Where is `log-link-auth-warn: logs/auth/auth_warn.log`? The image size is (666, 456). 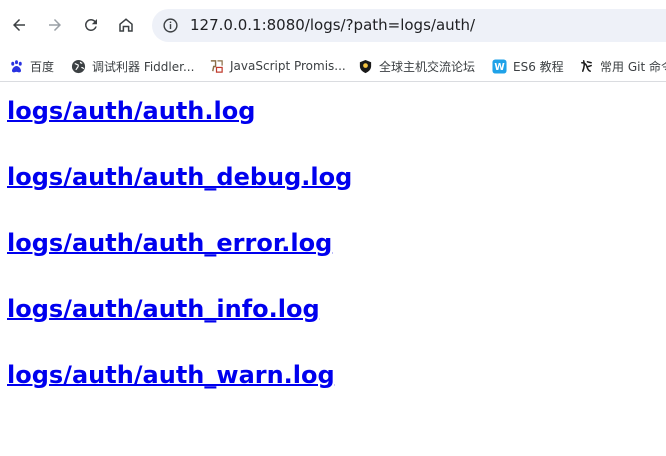 log-link-auth-warn: logs/auth/auth_warn.log is located at coordinates (179, 393).